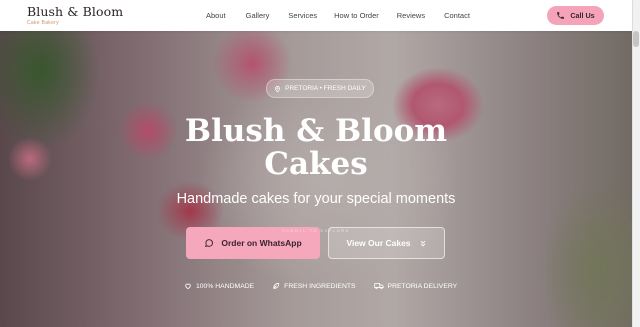 The width and height of the screenshot is (640, 327). Describe the element at coordinates (277, 89) in the screenshot. I see `location-pin-icon` at that location.